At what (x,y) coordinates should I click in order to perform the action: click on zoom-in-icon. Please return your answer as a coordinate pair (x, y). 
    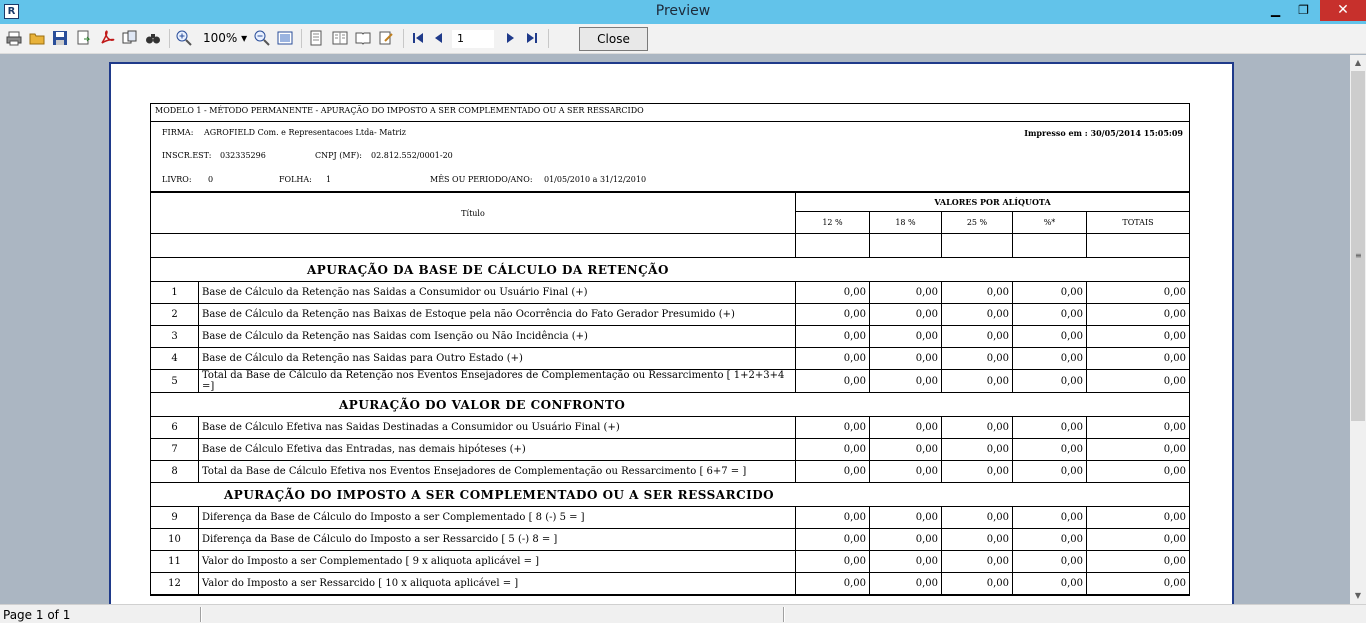
    Looking at the image, I should click on (184, 38).